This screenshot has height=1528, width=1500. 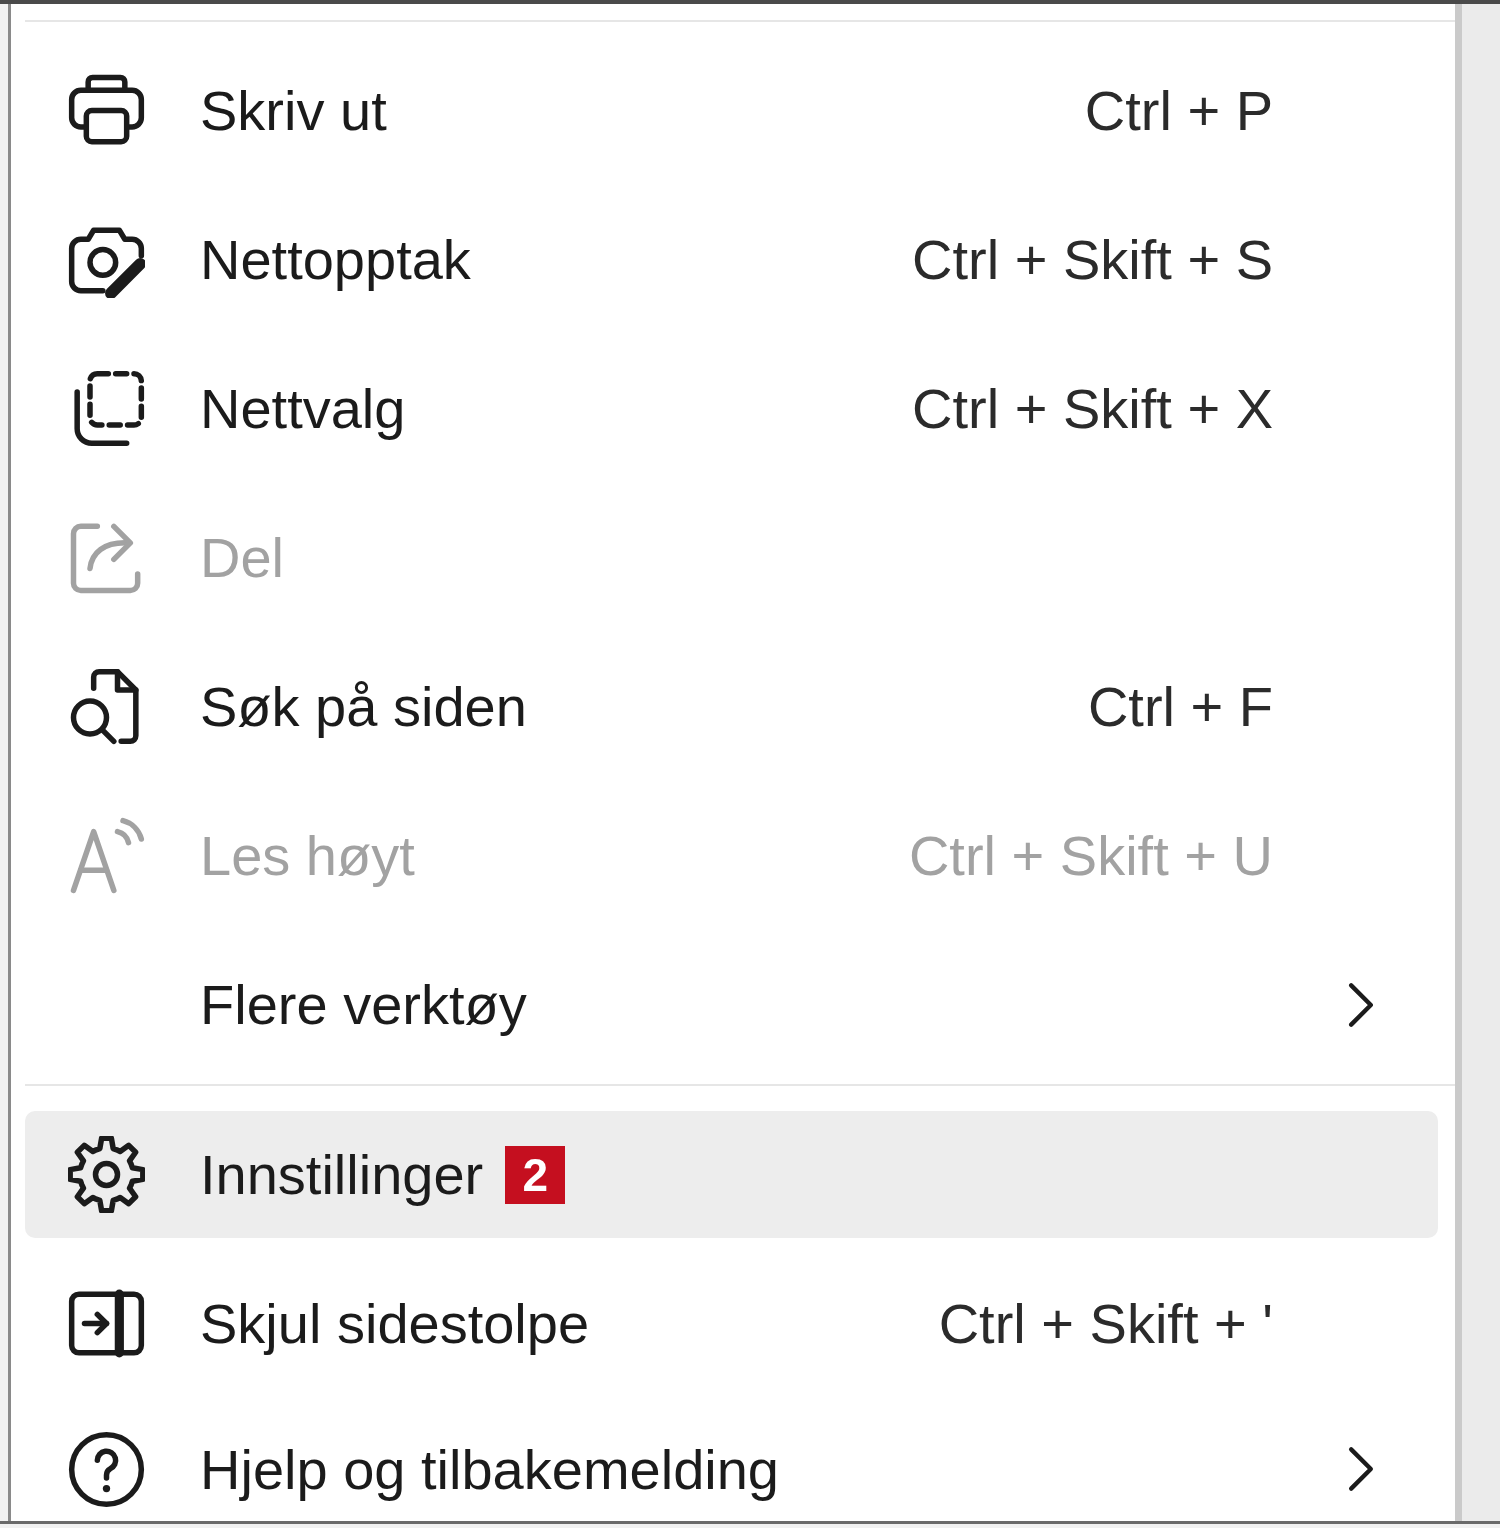 I want to click on menu-item: Skjul sidestolpe Ctrl + Skift + ', so click(x=731, y=1323).